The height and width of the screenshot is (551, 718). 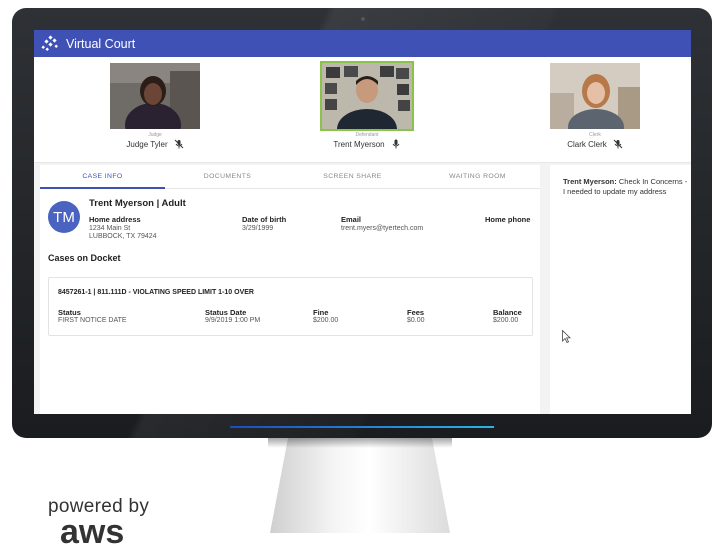 I want to click on case-col-value: $0.00, so click(x=416, y=320).